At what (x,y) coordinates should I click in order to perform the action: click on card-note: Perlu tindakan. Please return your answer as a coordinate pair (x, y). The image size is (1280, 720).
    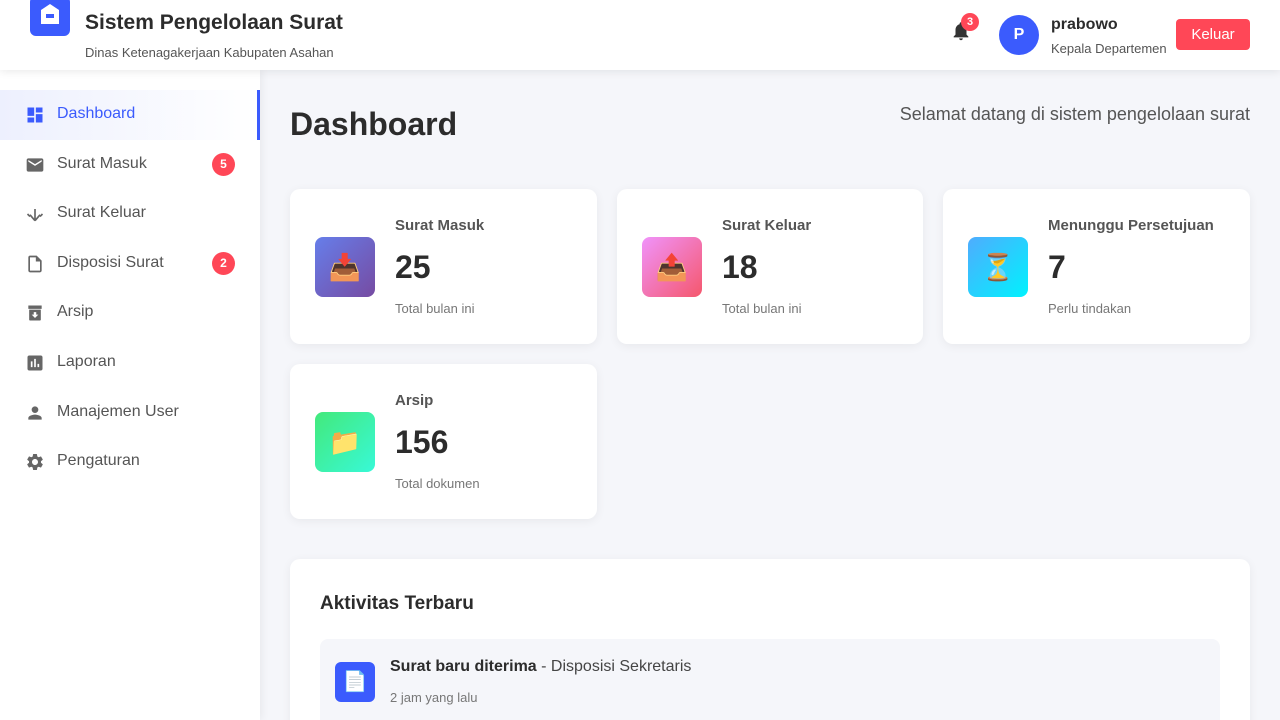
    Looking at the image, I should click on (1090, 308).